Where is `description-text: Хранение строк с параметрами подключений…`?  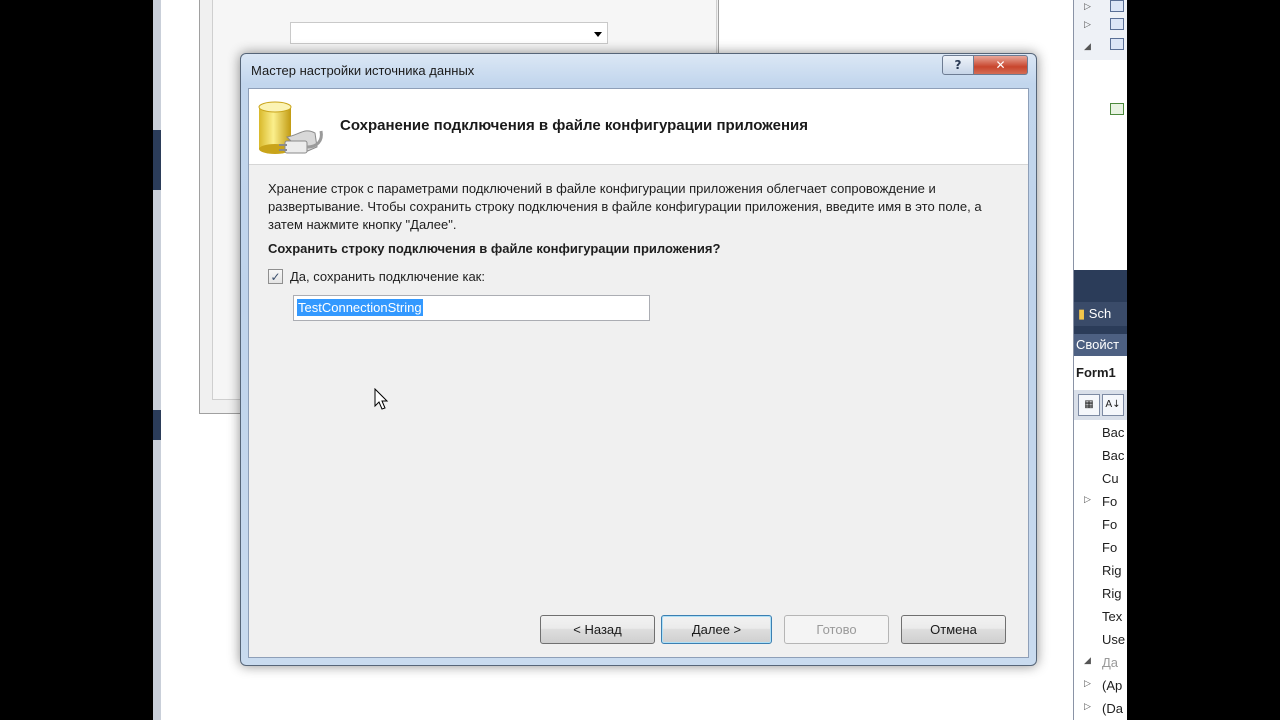
description-text: Хранение строк с параметрами подключений… is located at coordinates (625, 206).